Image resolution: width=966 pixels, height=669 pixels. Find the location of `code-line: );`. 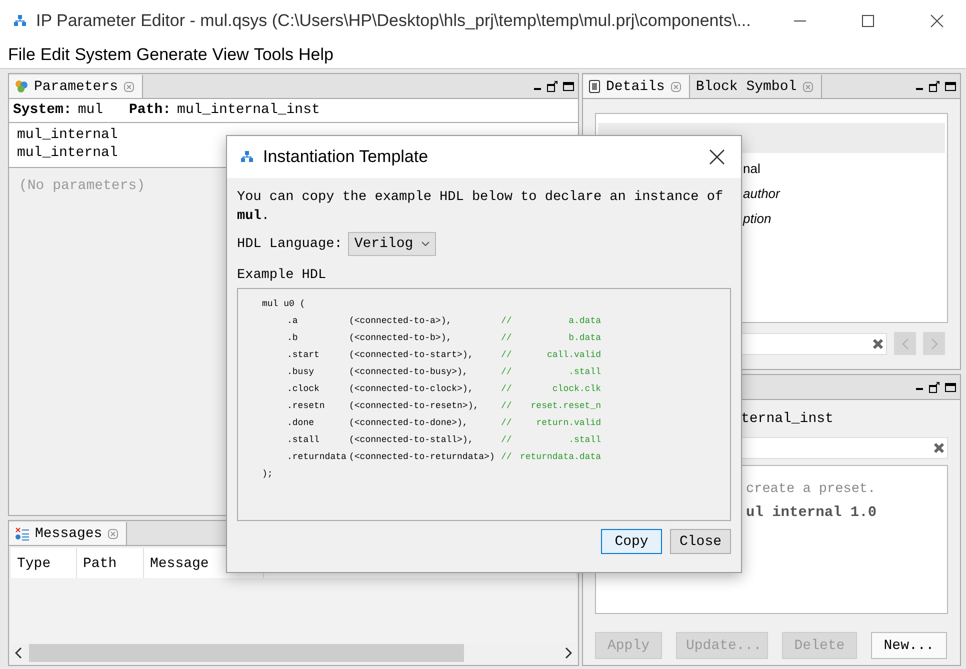

code-line: ); is located at coordinates (267, 473).